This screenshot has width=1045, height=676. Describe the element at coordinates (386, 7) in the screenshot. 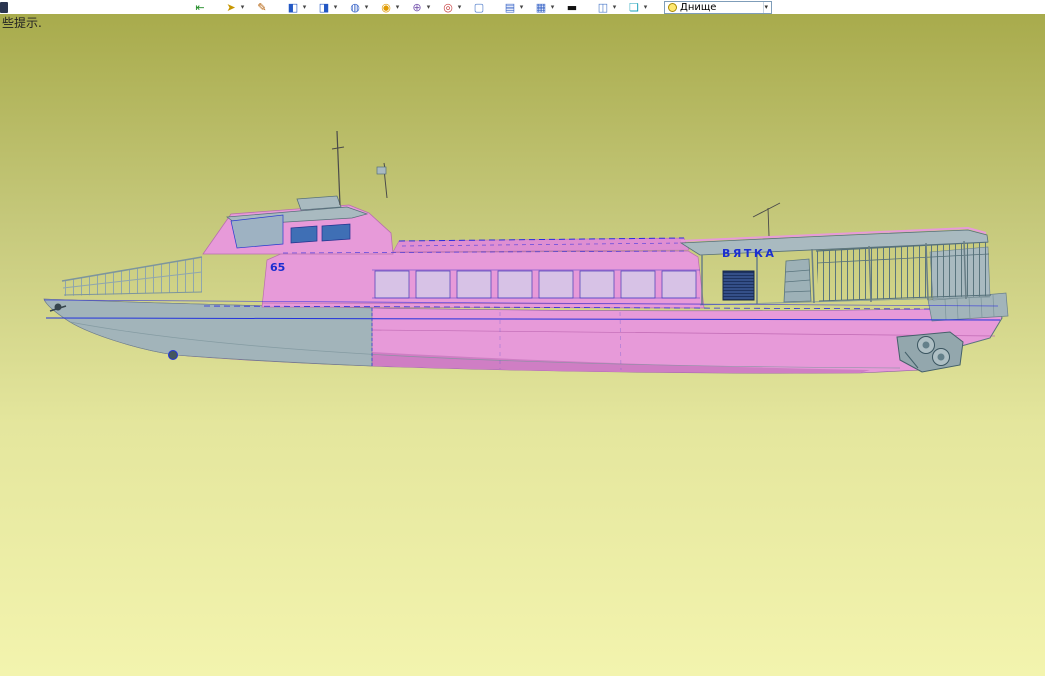

I see `wireframe-sphere-icon: ◉` at that location.